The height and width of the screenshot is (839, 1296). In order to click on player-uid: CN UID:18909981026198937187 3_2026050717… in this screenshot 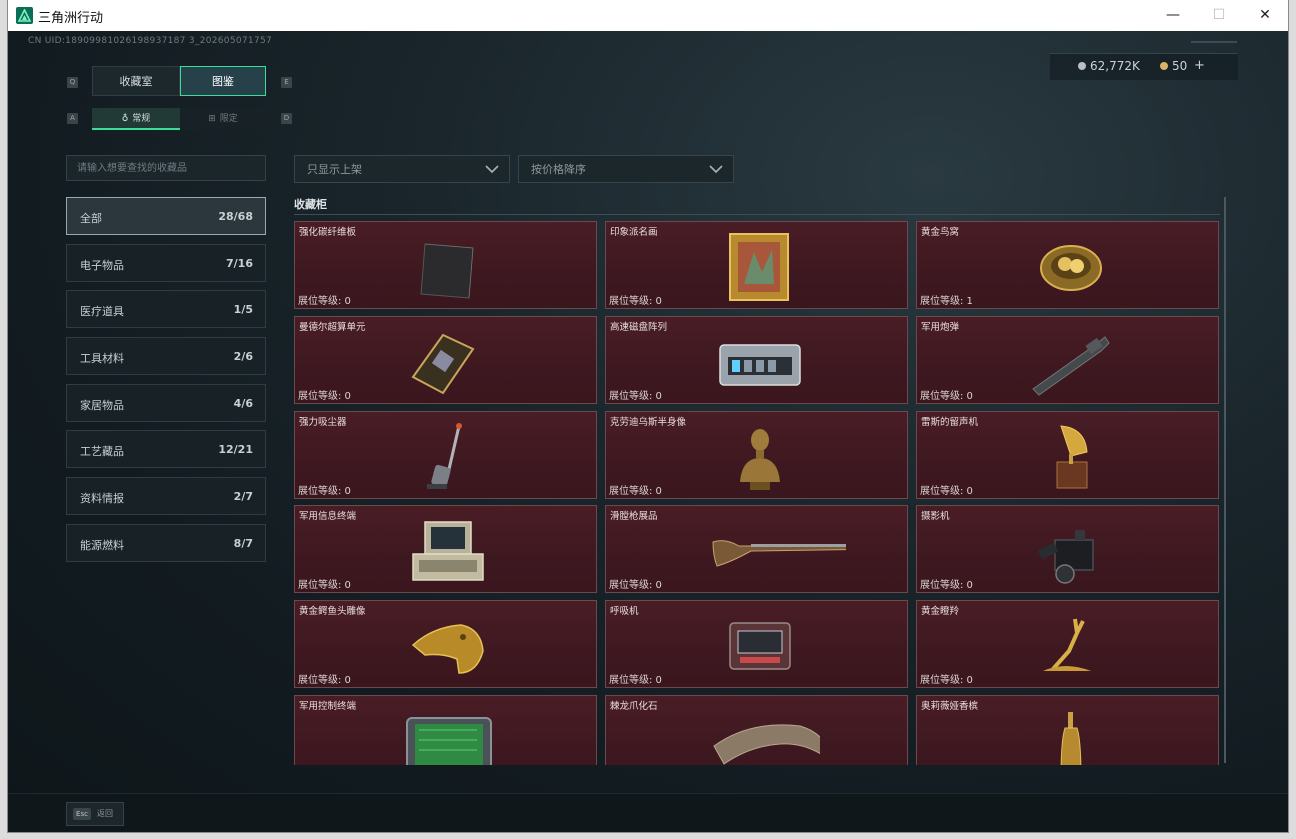, I will do `click(150, 41)`.